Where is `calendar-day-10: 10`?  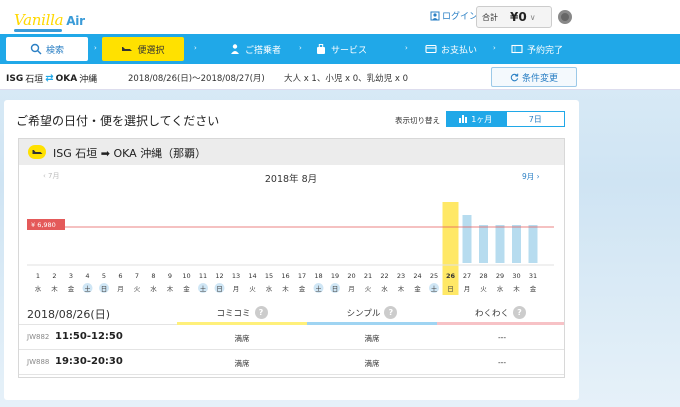 calendar-day-10: 10 is located at coordinates (186, 276).